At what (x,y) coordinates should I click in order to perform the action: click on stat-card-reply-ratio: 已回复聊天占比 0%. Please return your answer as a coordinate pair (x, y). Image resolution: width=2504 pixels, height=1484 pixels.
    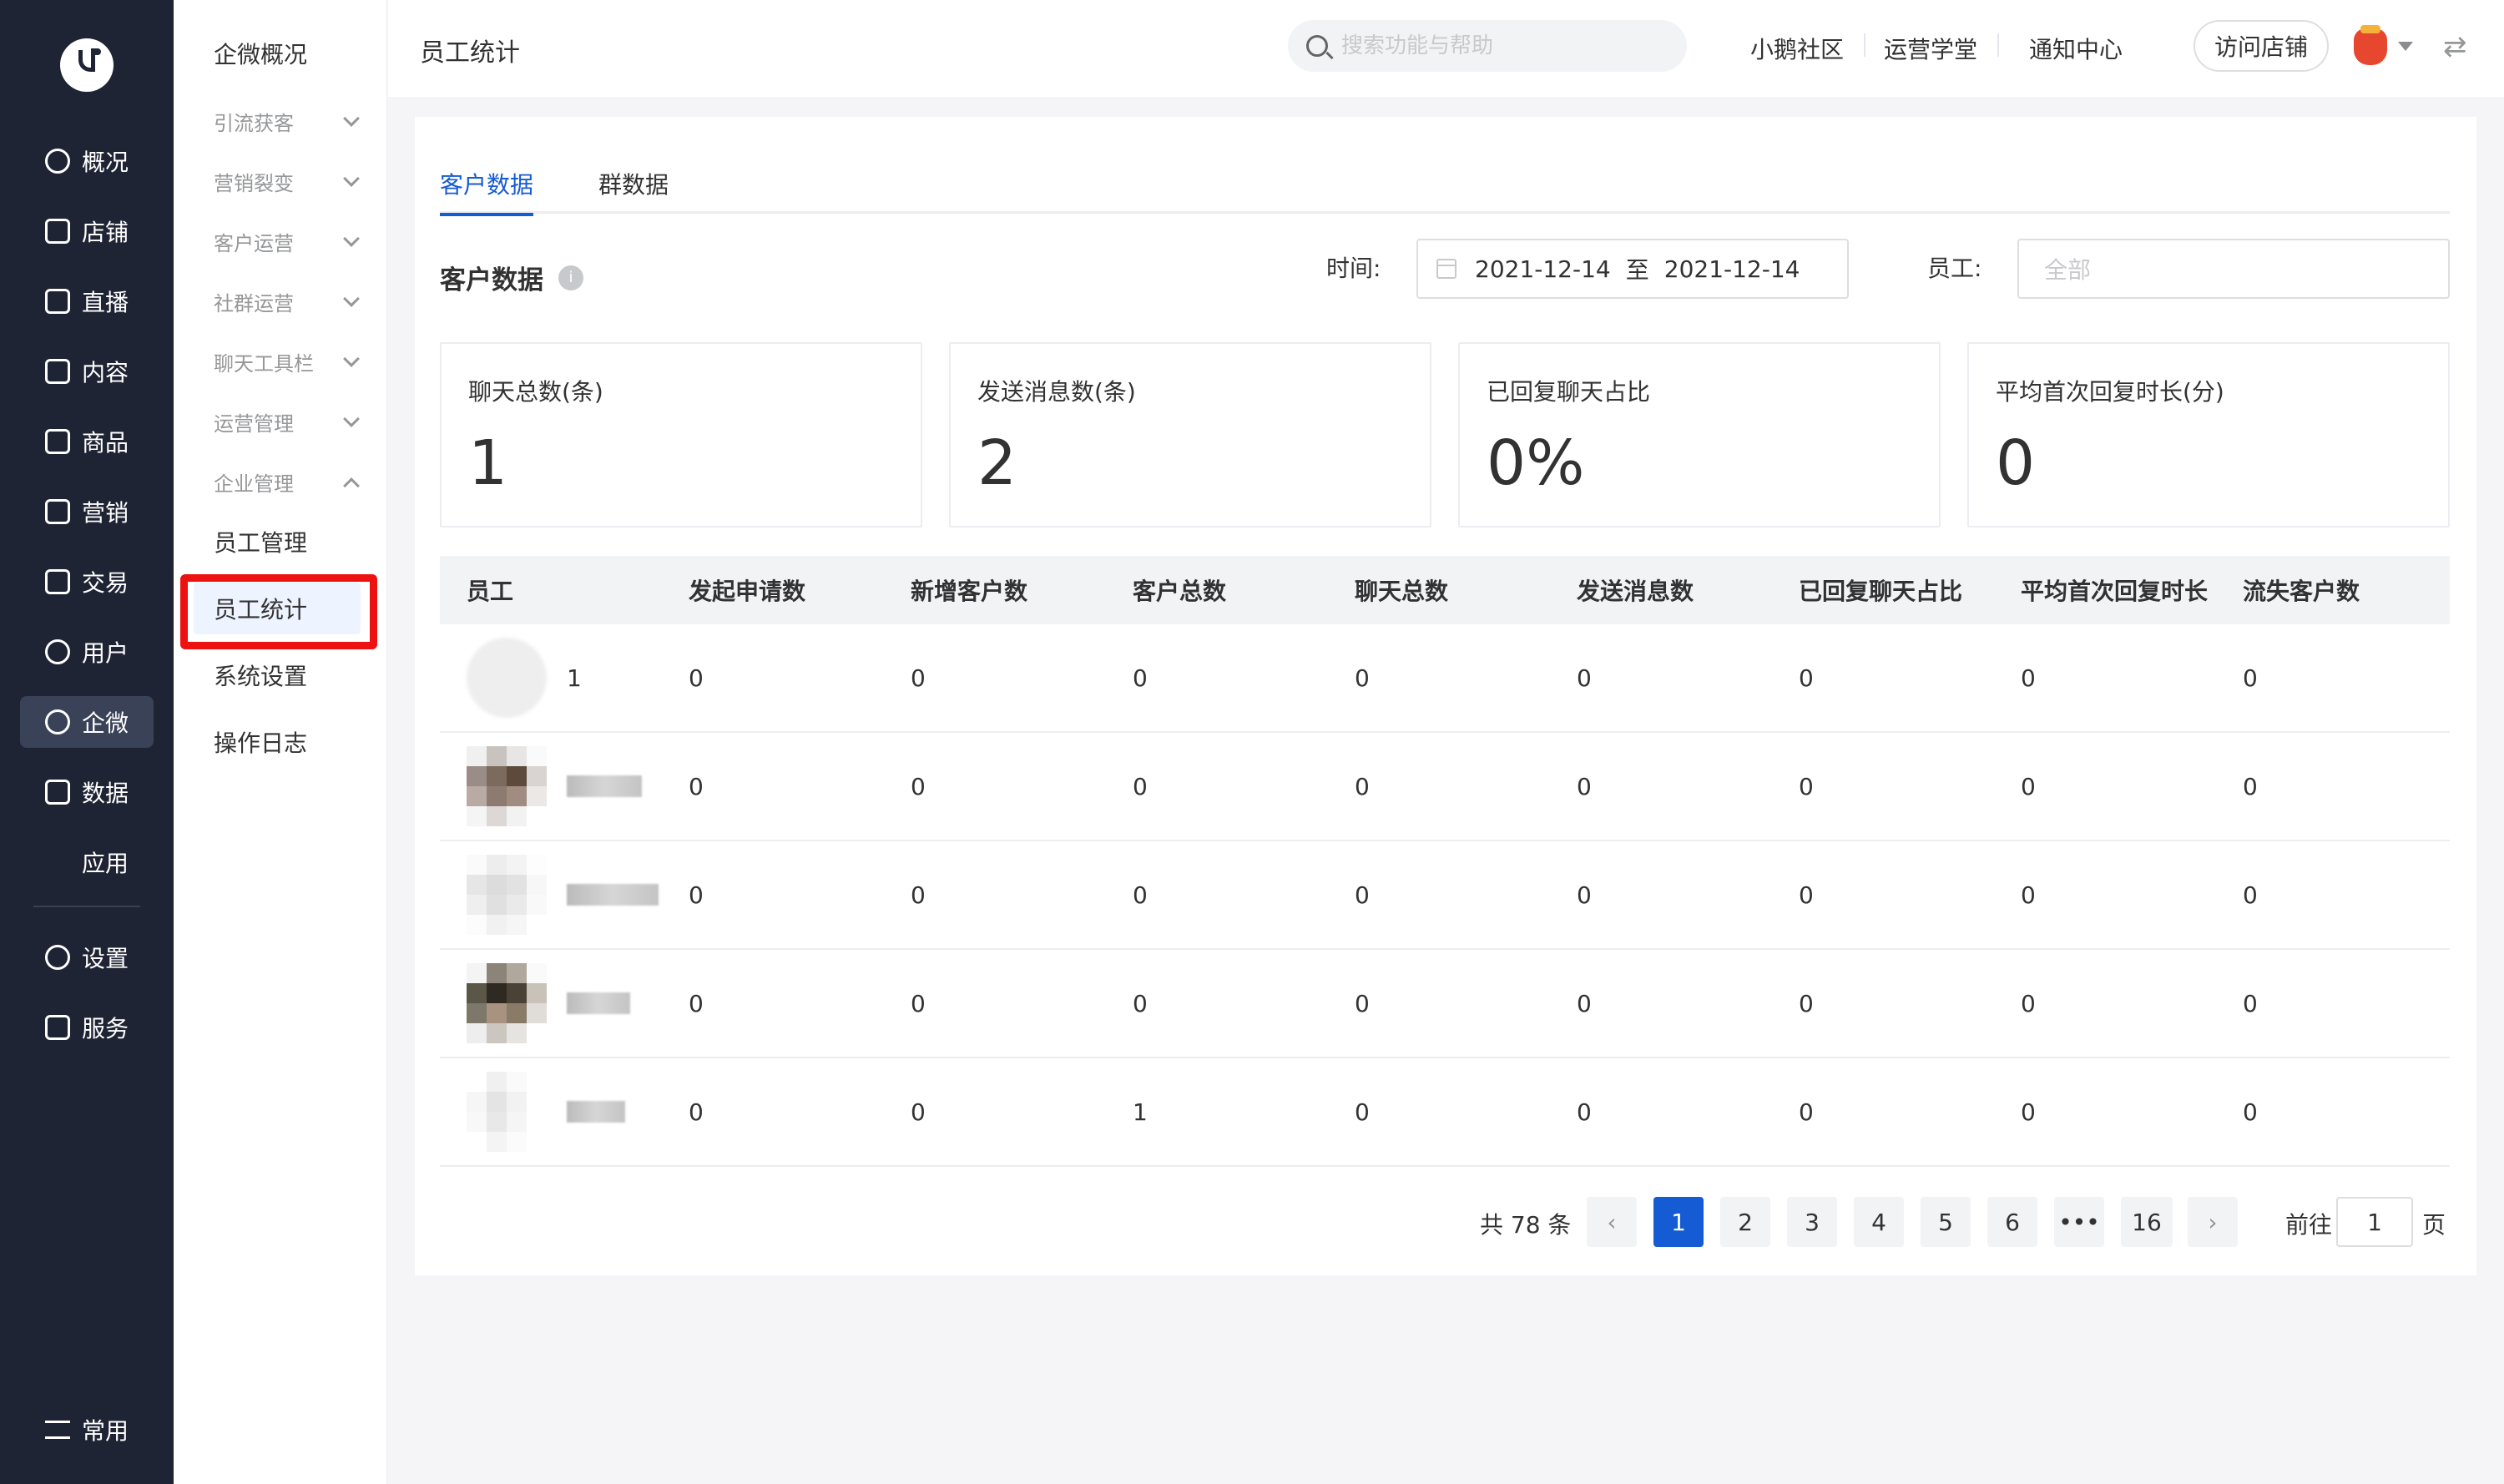
    Looking at the image, I should click on (1699, 434).